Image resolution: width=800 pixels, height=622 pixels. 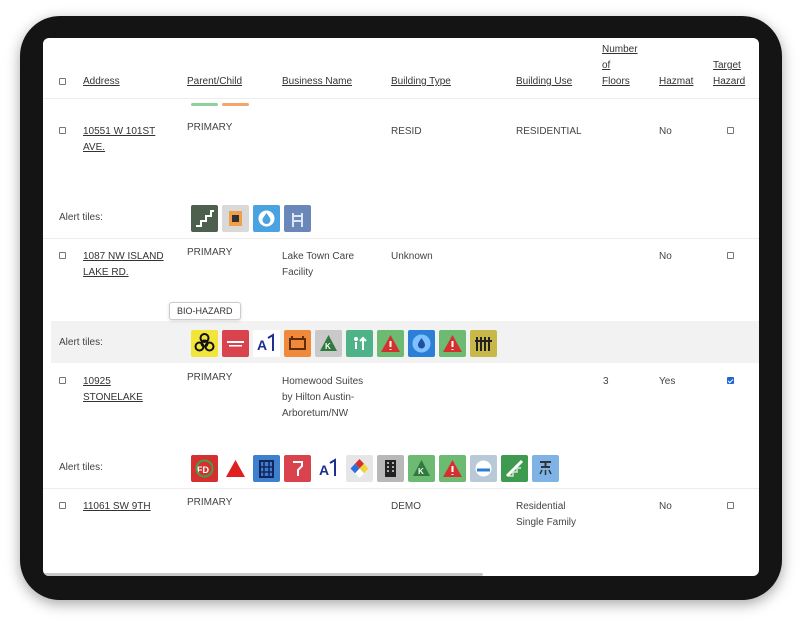 What do you see at coordinates (318, 265) in the screenshot?
I see `business-name-cell: Lake Town Care Facility` at bounding box center [318, 265].